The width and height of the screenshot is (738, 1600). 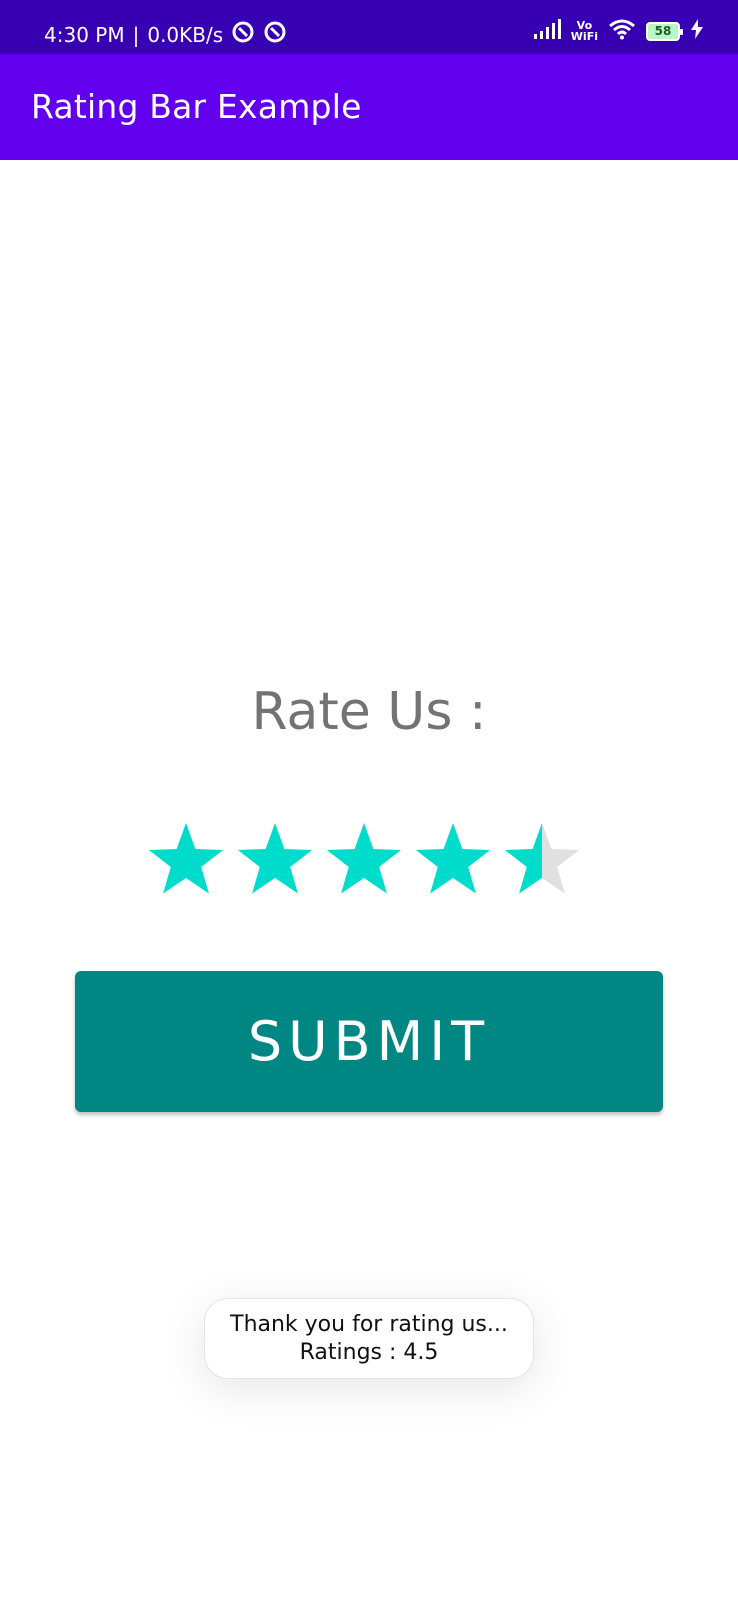 What do you see at coordinates (369, 1352) in the screenshot?
I see `toast-line-rating: Ratings : 4.5` at bounding box center [369, 1352].